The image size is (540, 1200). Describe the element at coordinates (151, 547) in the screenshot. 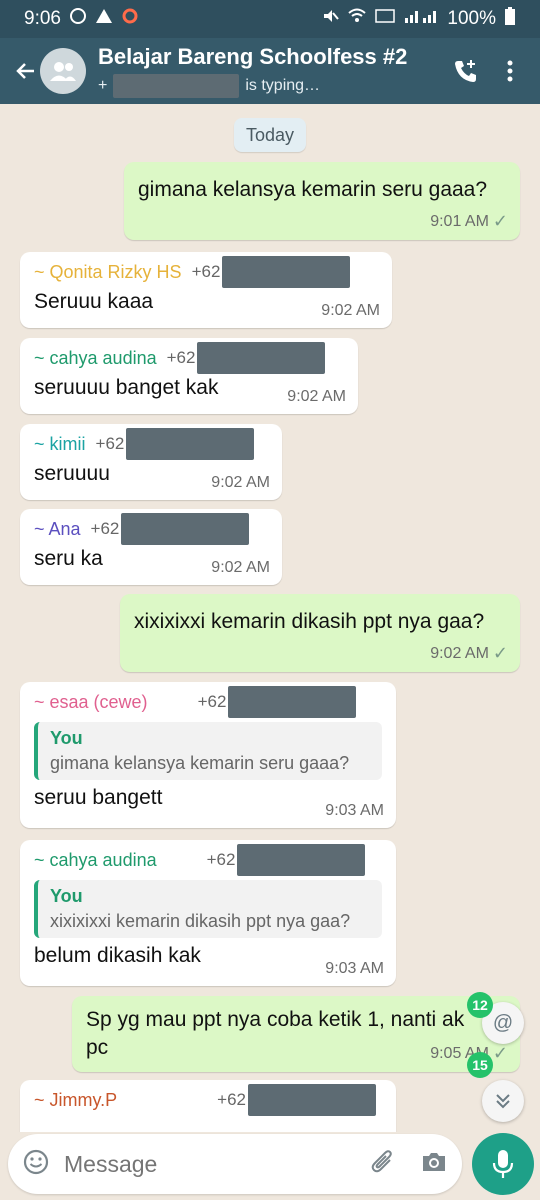

I see `incoming-message: ~ Ana +62 seru ka 9:02 AM` at that location.